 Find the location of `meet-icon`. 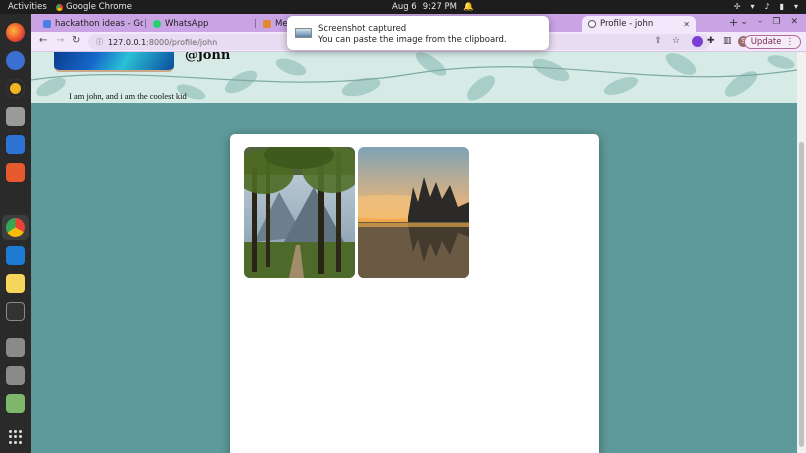

meet-icon is located at coordinates (267, 24).